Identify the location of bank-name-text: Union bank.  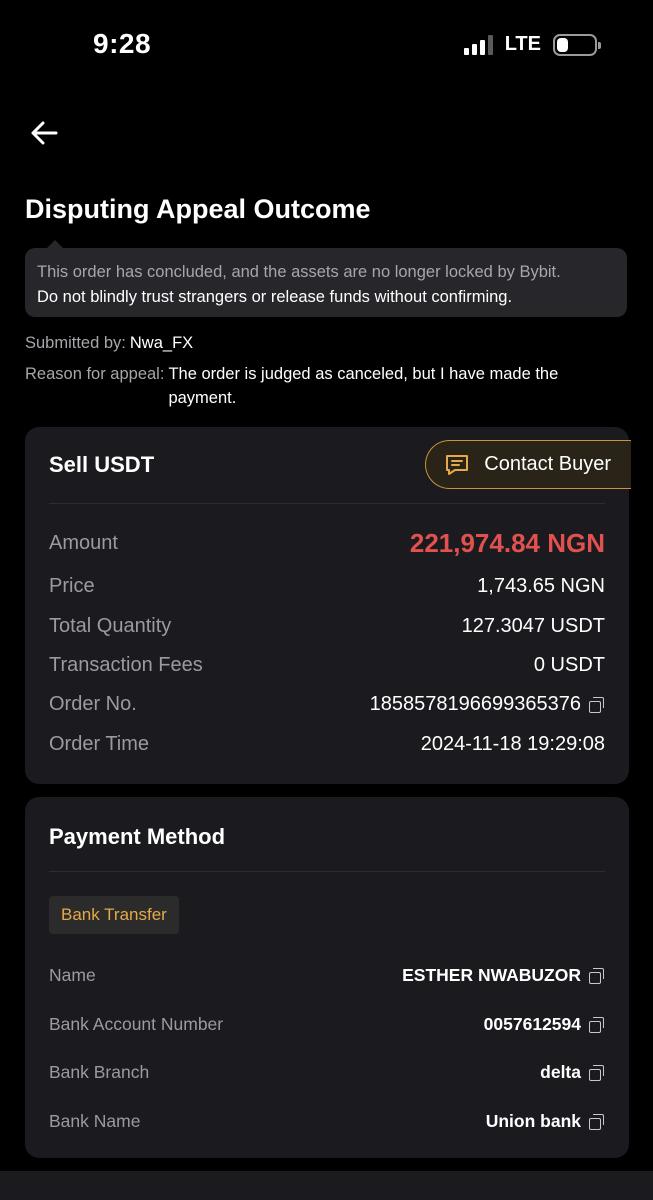
(533, 1121).